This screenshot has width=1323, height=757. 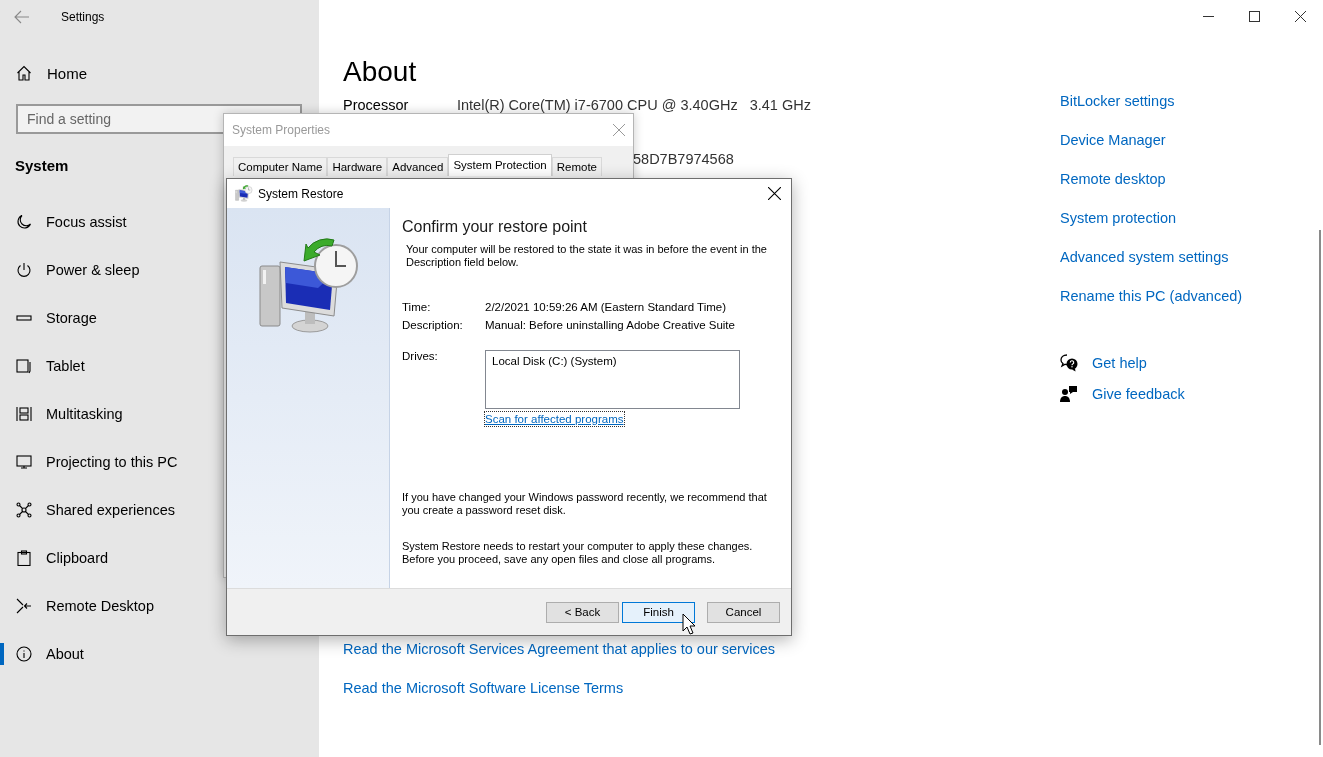 What do you see at coordinates (42, 166) in the screenshot?
I see `section-heading: System` at bounding box center [42, 166].